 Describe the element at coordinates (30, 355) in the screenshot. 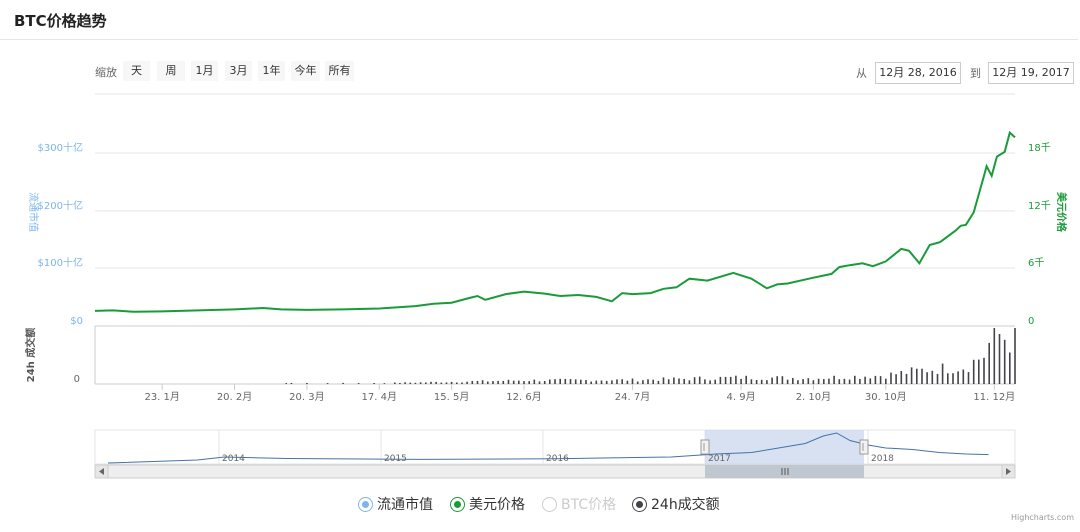

I see `volume-axis-title: 24h 成交额` at that location.